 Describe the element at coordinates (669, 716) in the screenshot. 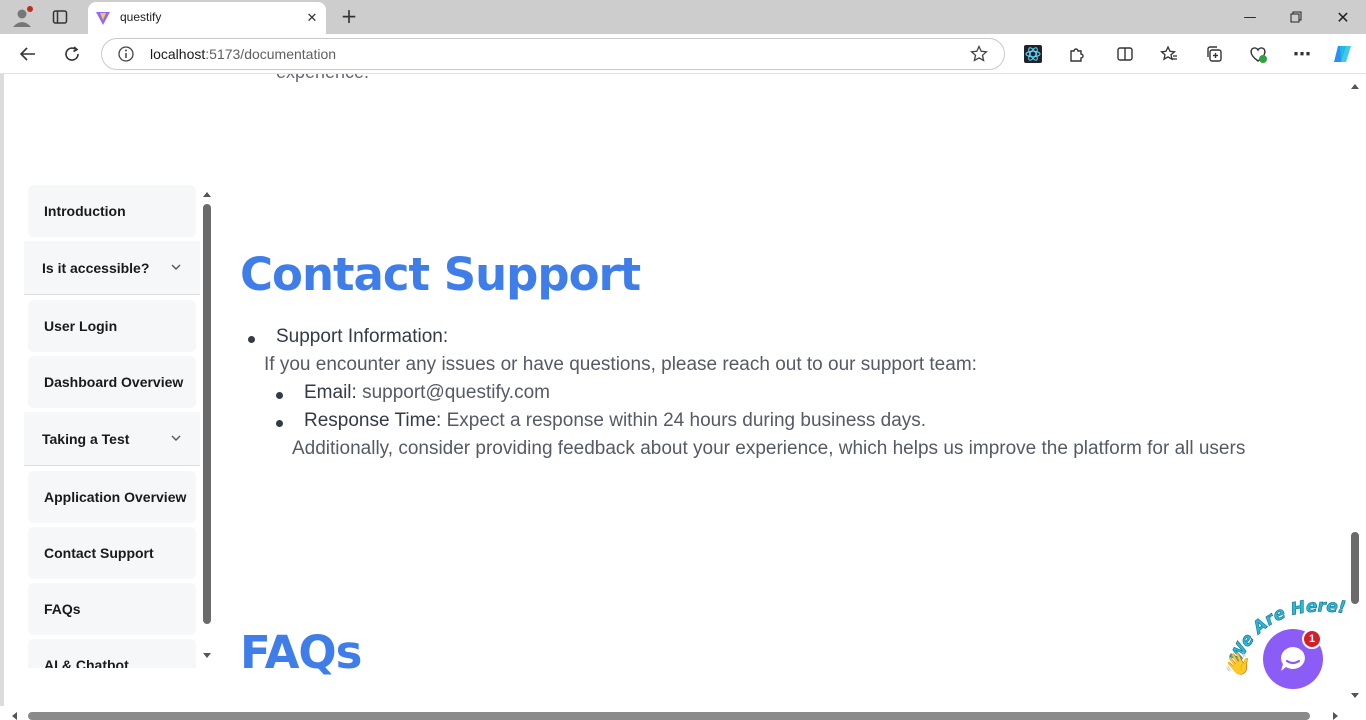

I see `page-horizontal-scrollbar-thumb` at that location.